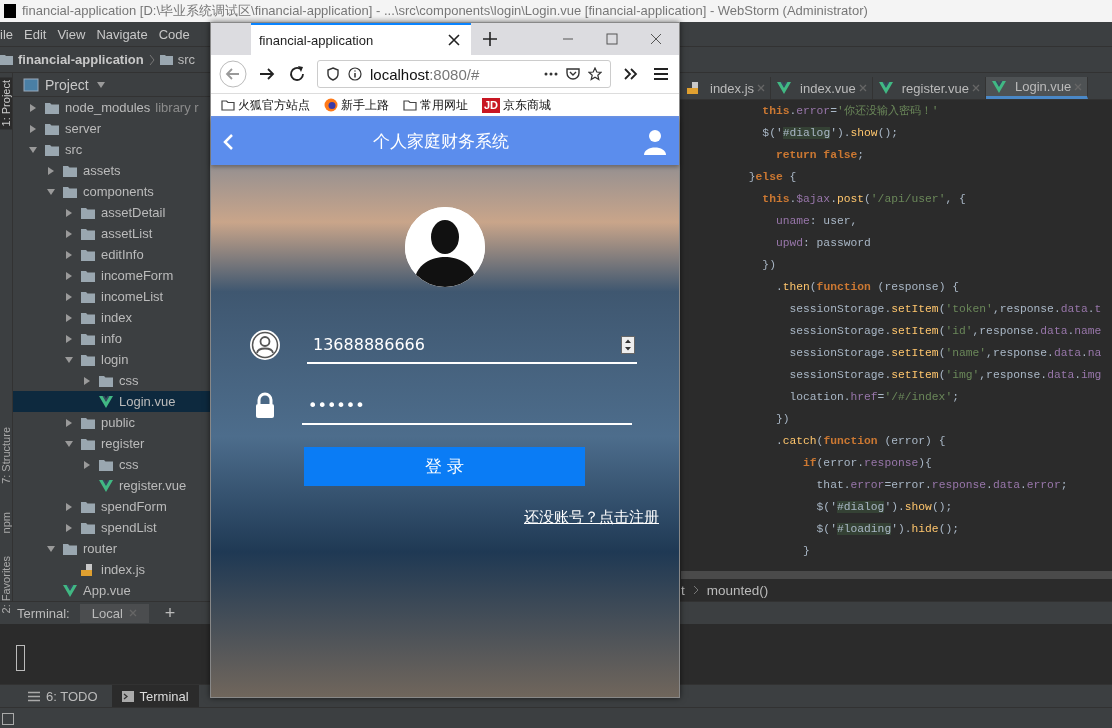 The height and width of the screenshot is (728, 1112). Describe the element at coordinates (112, 170) in the screenshot. I see `tree-item: assets` at that location.